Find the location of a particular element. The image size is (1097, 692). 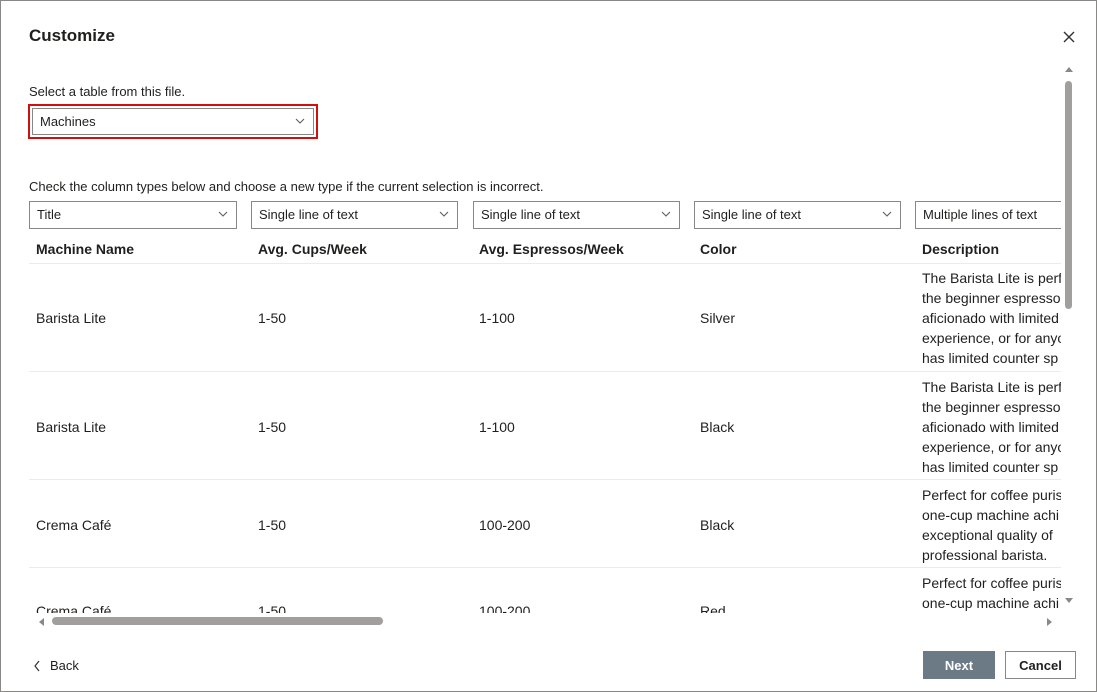

column-type-select-3: Single line of text is located at coordinates (576, 215).